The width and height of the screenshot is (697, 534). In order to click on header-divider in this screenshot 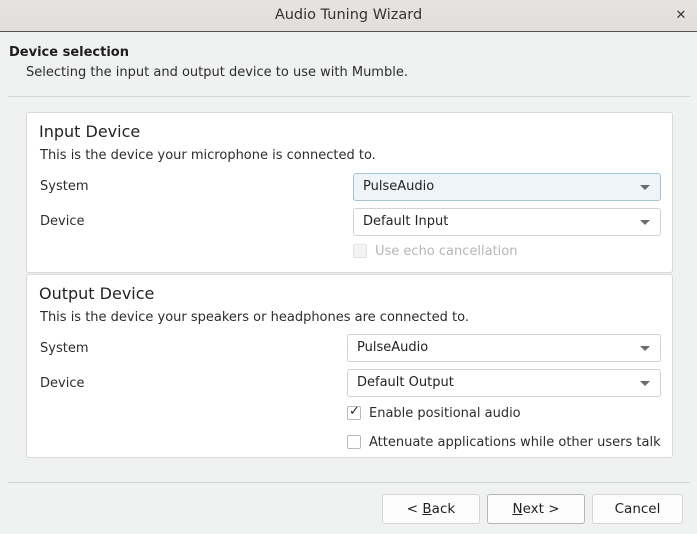, I will do `click(349, 96)`.